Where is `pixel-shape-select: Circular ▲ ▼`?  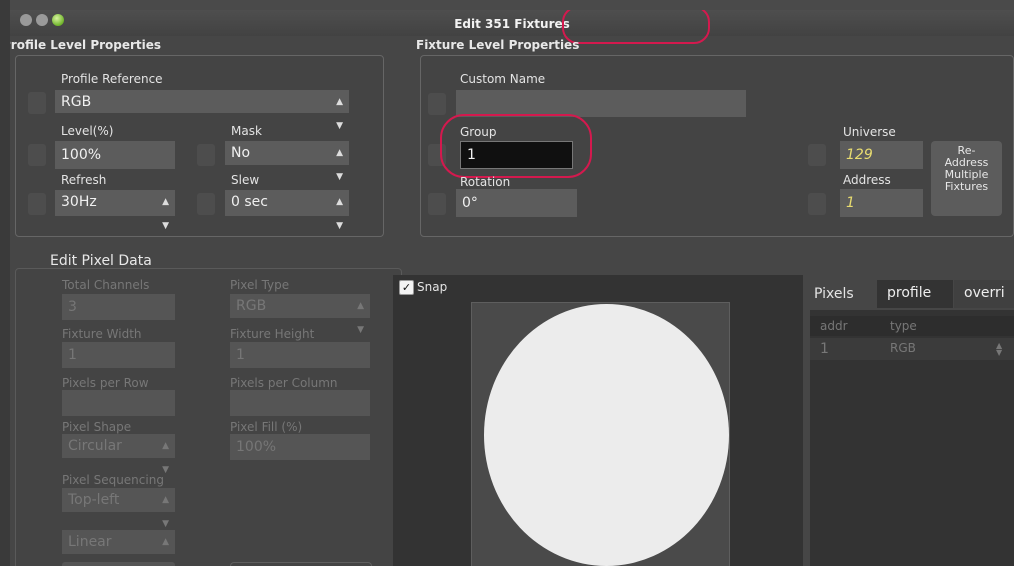 pixel-shape-select: Circular ▲ ▼ is located at coordinates (118, 454).